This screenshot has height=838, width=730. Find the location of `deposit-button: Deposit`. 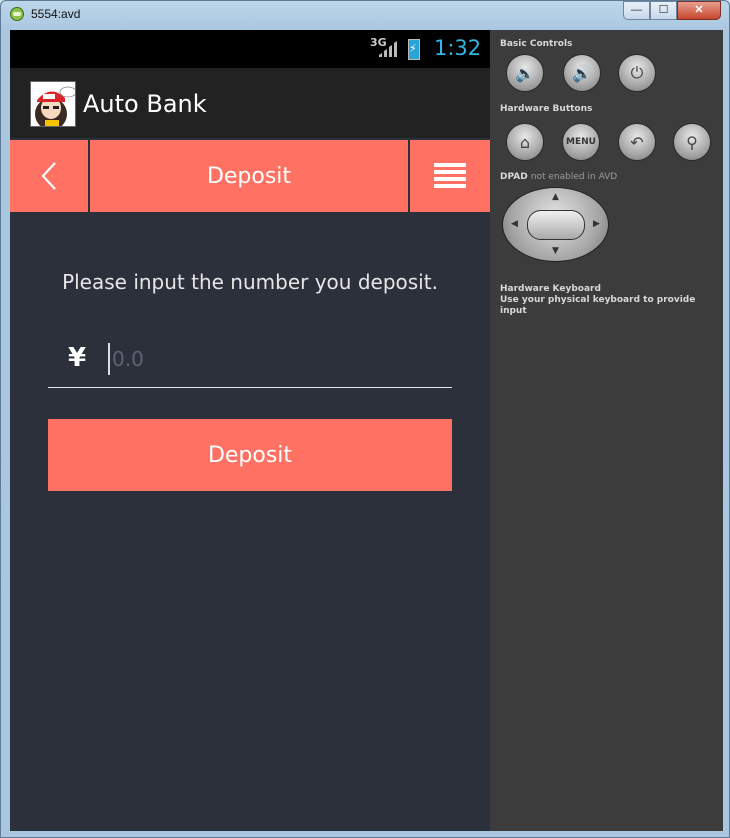

deposit-button: Deposit is located at coordinates (250, 455).